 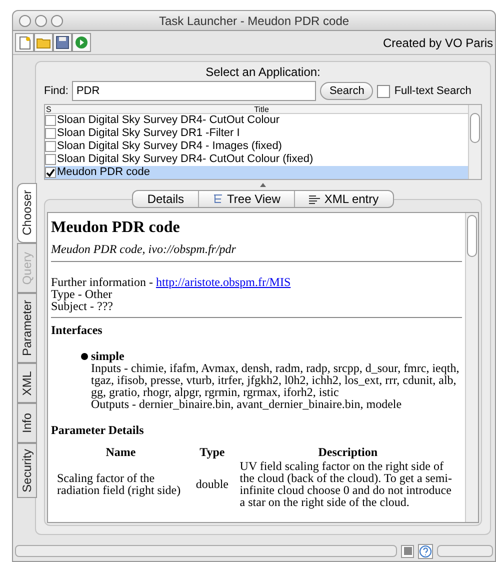 What do you see at coordinates (119, 484) in the screenshot?
I see `table-cell: Scaling factor of the radiation field (right side)` at bounding box center [119, 484].